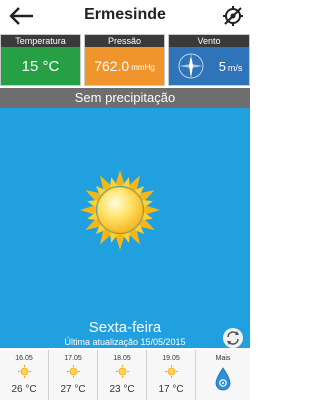 The width and height of the screenshot is (320, 400). Describe the element at coordinates (235, 67) in the screenshot. I see `wind-unit: m/s` at that location.